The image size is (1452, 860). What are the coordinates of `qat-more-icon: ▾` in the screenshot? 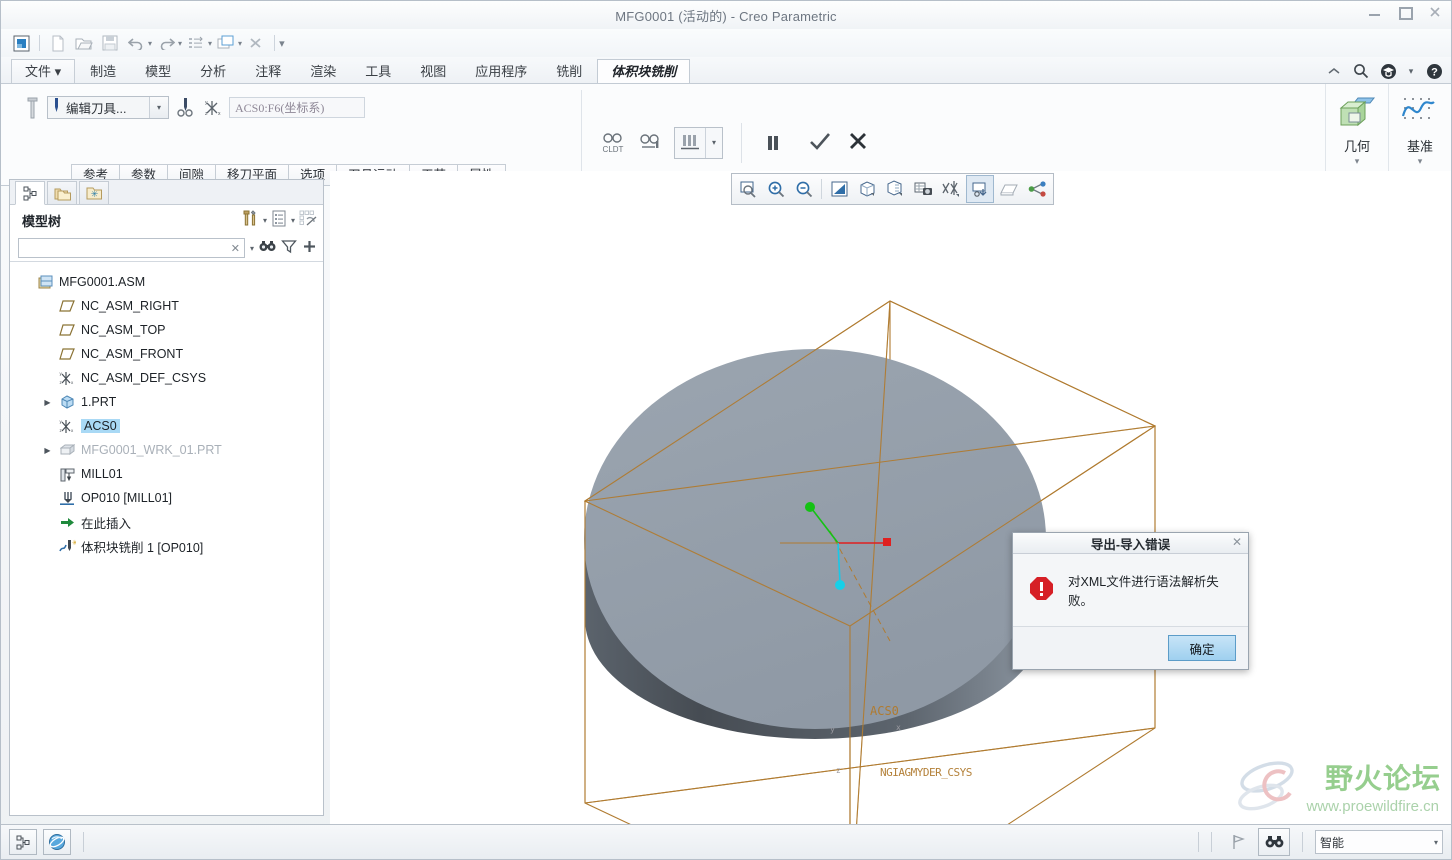 It's located at (282, 43).